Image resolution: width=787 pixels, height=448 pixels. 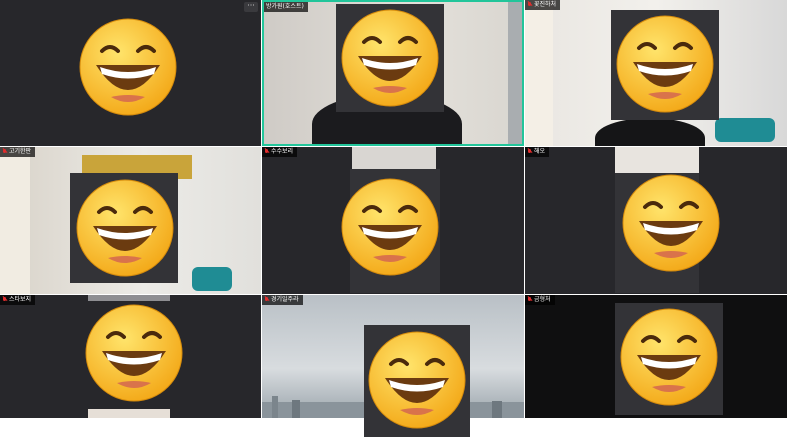 I want to click on participant-tile-5: 수수보리, so click(x=393, y=220).